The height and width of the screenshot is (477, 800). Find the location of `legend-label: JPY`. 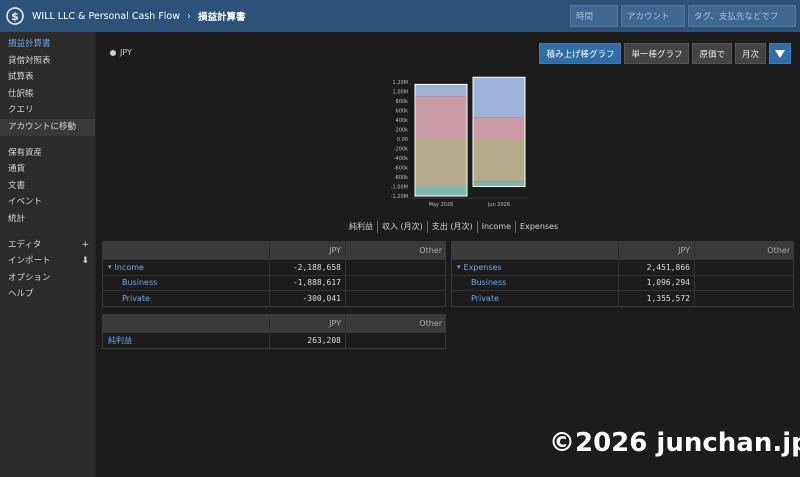

legend-label: JPY is located at coordinates (126, 52).